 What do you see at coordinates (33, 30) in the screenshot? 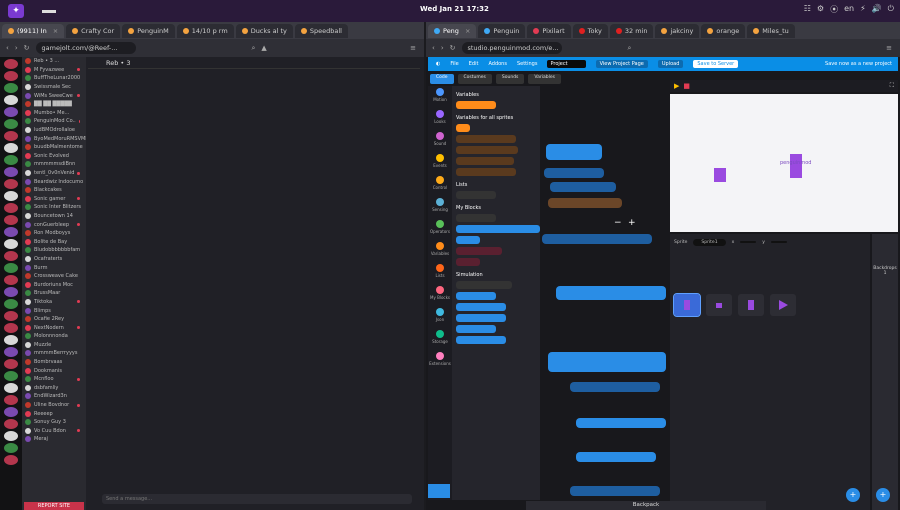
I see `browser-tab: (9911) In ×` at bounding box center [33, 30].